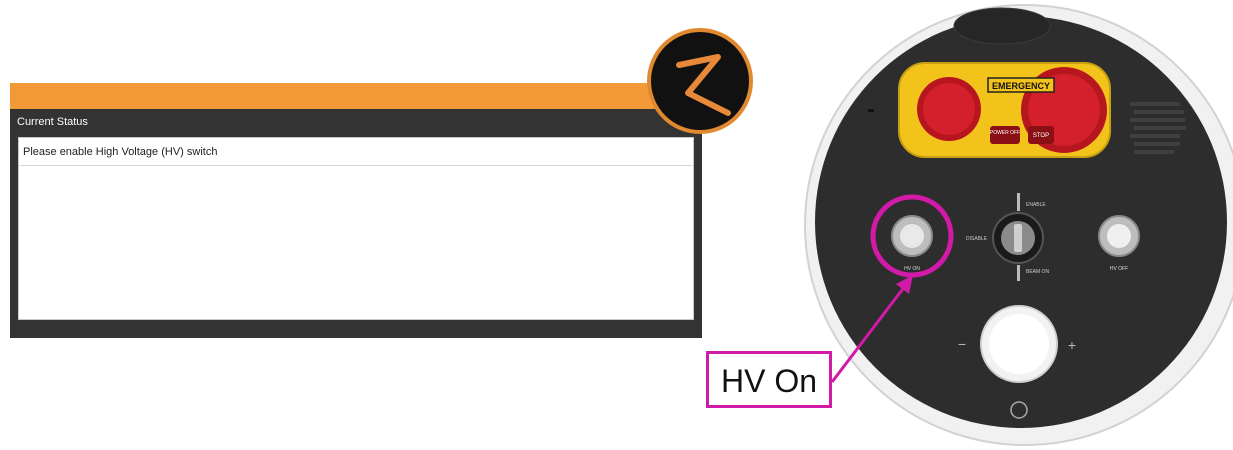 Image resolution: width=1233 pixels, height=450 pixels. Describe the element at coordinates (356, 96) in the screenshot. I see `panel-accent-bar` at that location.